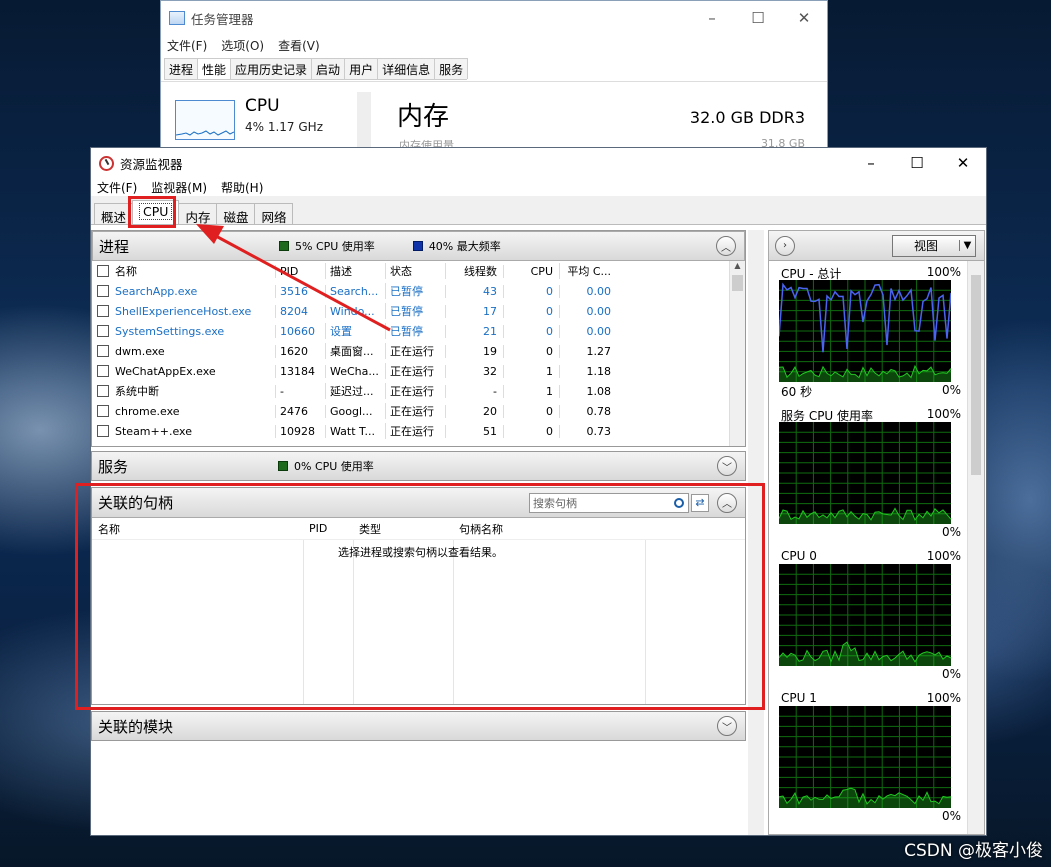 The image size is (1051, 867). Describe the element at coordinates (973, 851) in the screenshot. I see `watermark: CSDN @极客小俊` at that location.